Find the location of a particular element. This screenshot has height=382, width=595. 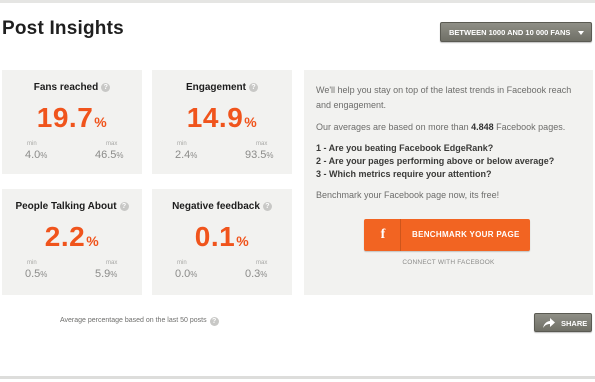

question-item: 1 - Are you beating Facebook EdgeRank? is located at coordinates (405, 148).